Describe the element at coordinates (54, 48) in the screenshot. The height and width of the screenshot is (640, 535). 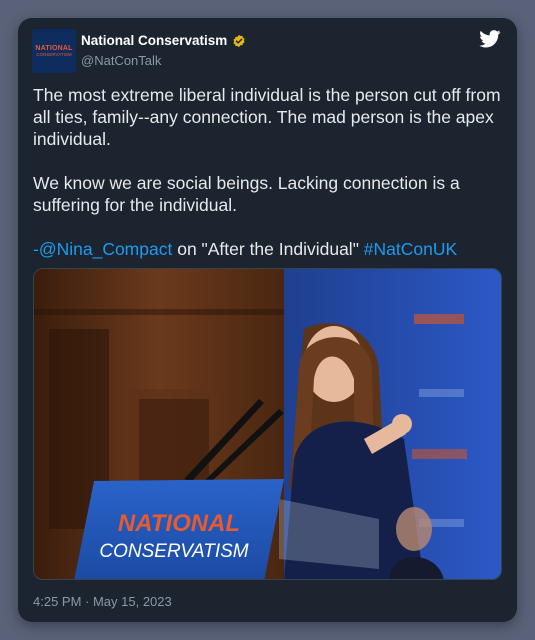
I see `avatar-logo-text-1: NATIONAL` at that location.